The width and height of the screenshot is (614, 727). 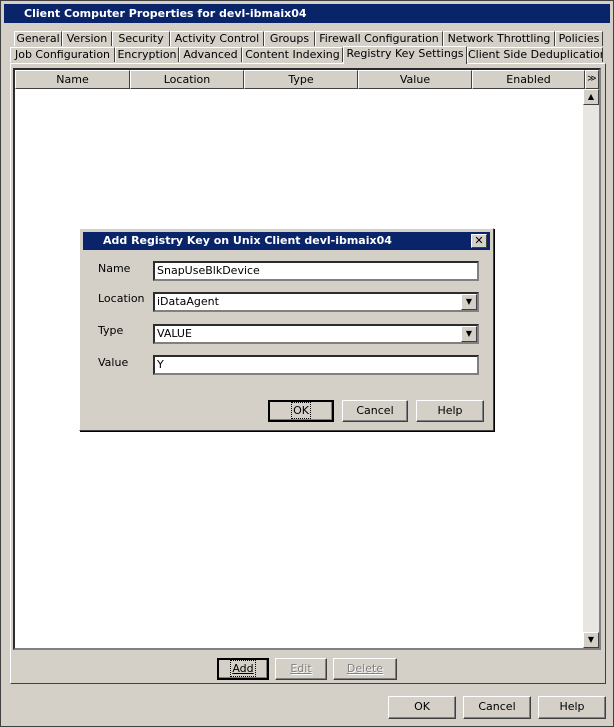 I want to click on scroll-down-icon: ▼, so click(x=591, y=640).